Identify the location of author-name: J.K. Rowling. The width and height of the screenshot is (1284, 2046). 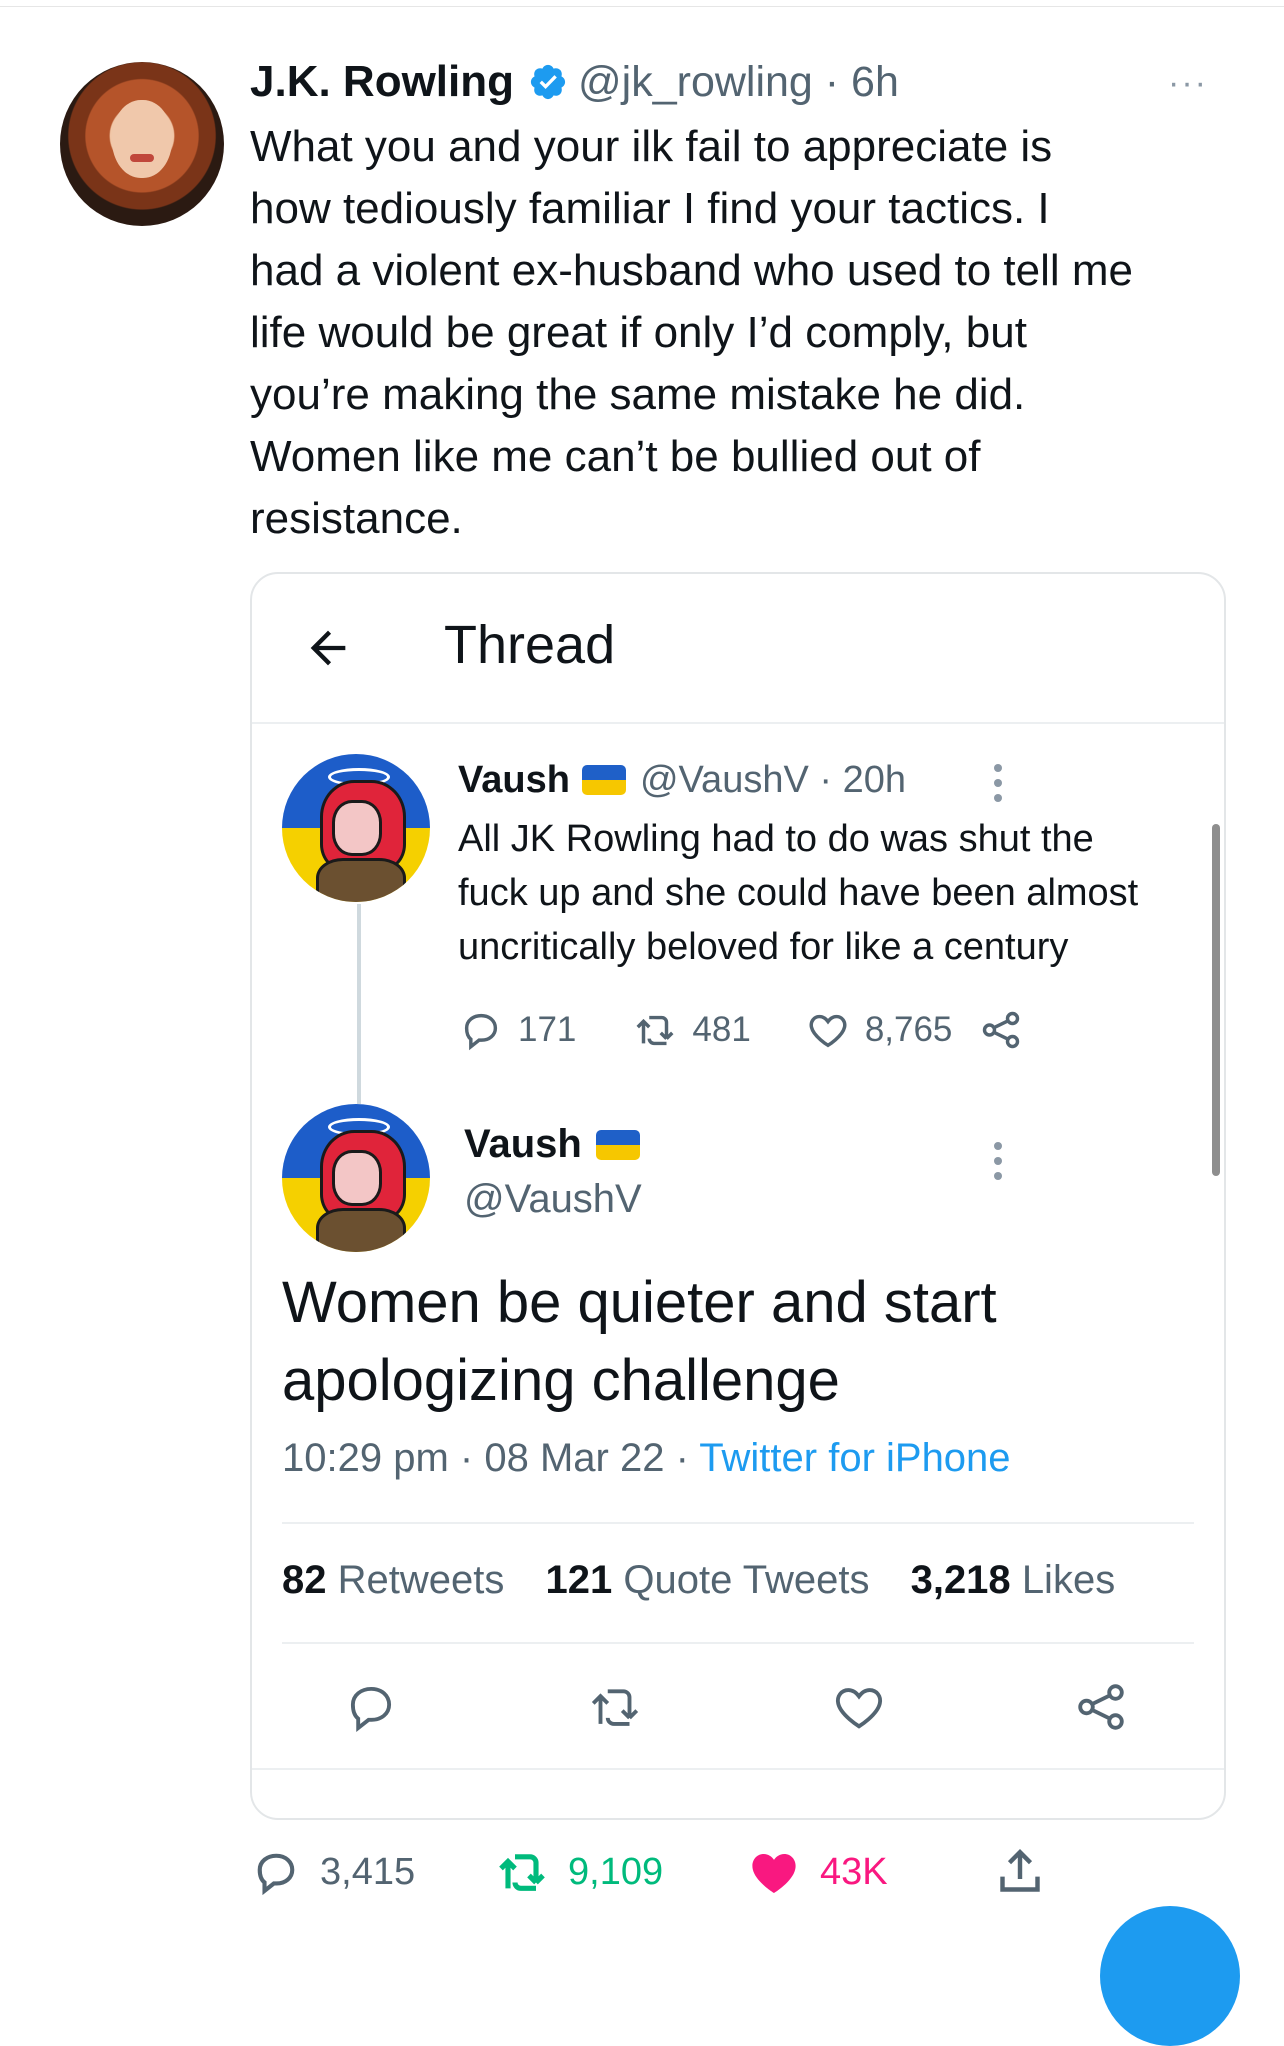
(382, 82).